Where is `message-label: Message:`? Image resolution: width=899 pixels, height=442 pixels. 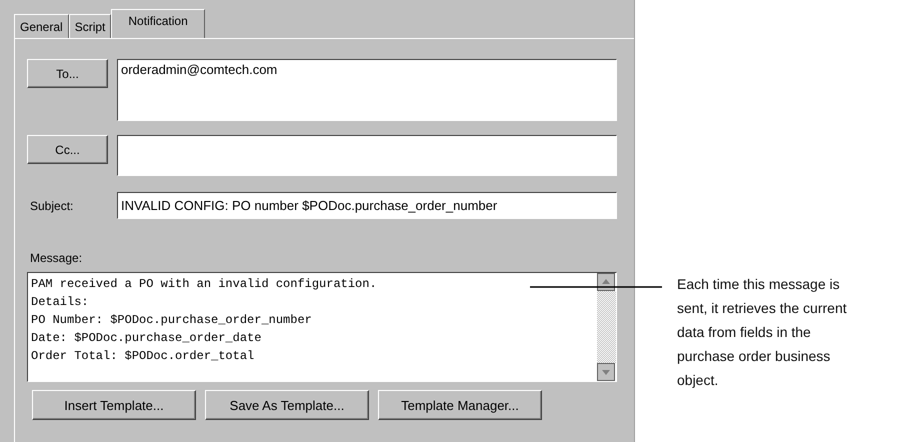 message-label: Message: is located at coordinates (56, 258).